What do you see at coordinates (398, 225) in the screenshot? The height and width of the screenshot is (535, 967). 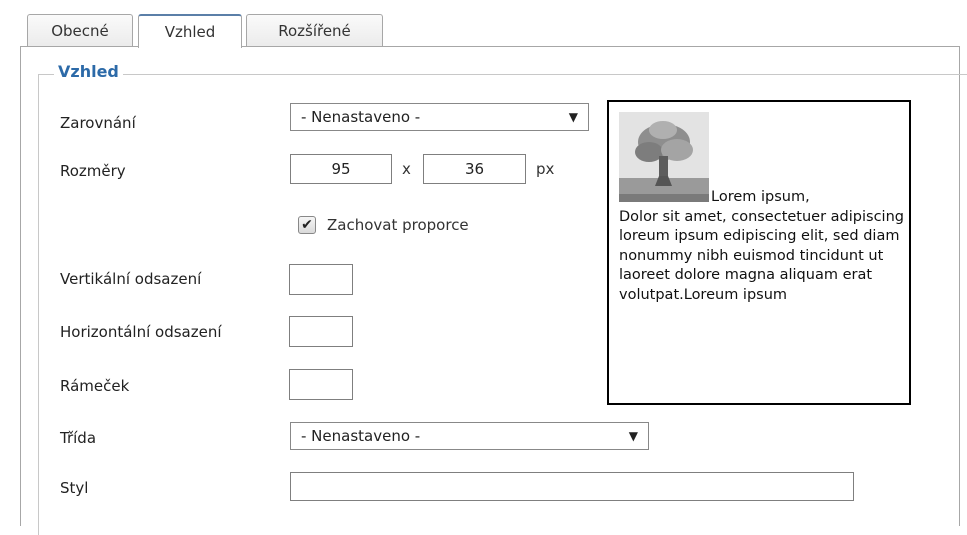 I see `keep-ratio-label: Zachovat proporce` at bounding box center [398, 225].